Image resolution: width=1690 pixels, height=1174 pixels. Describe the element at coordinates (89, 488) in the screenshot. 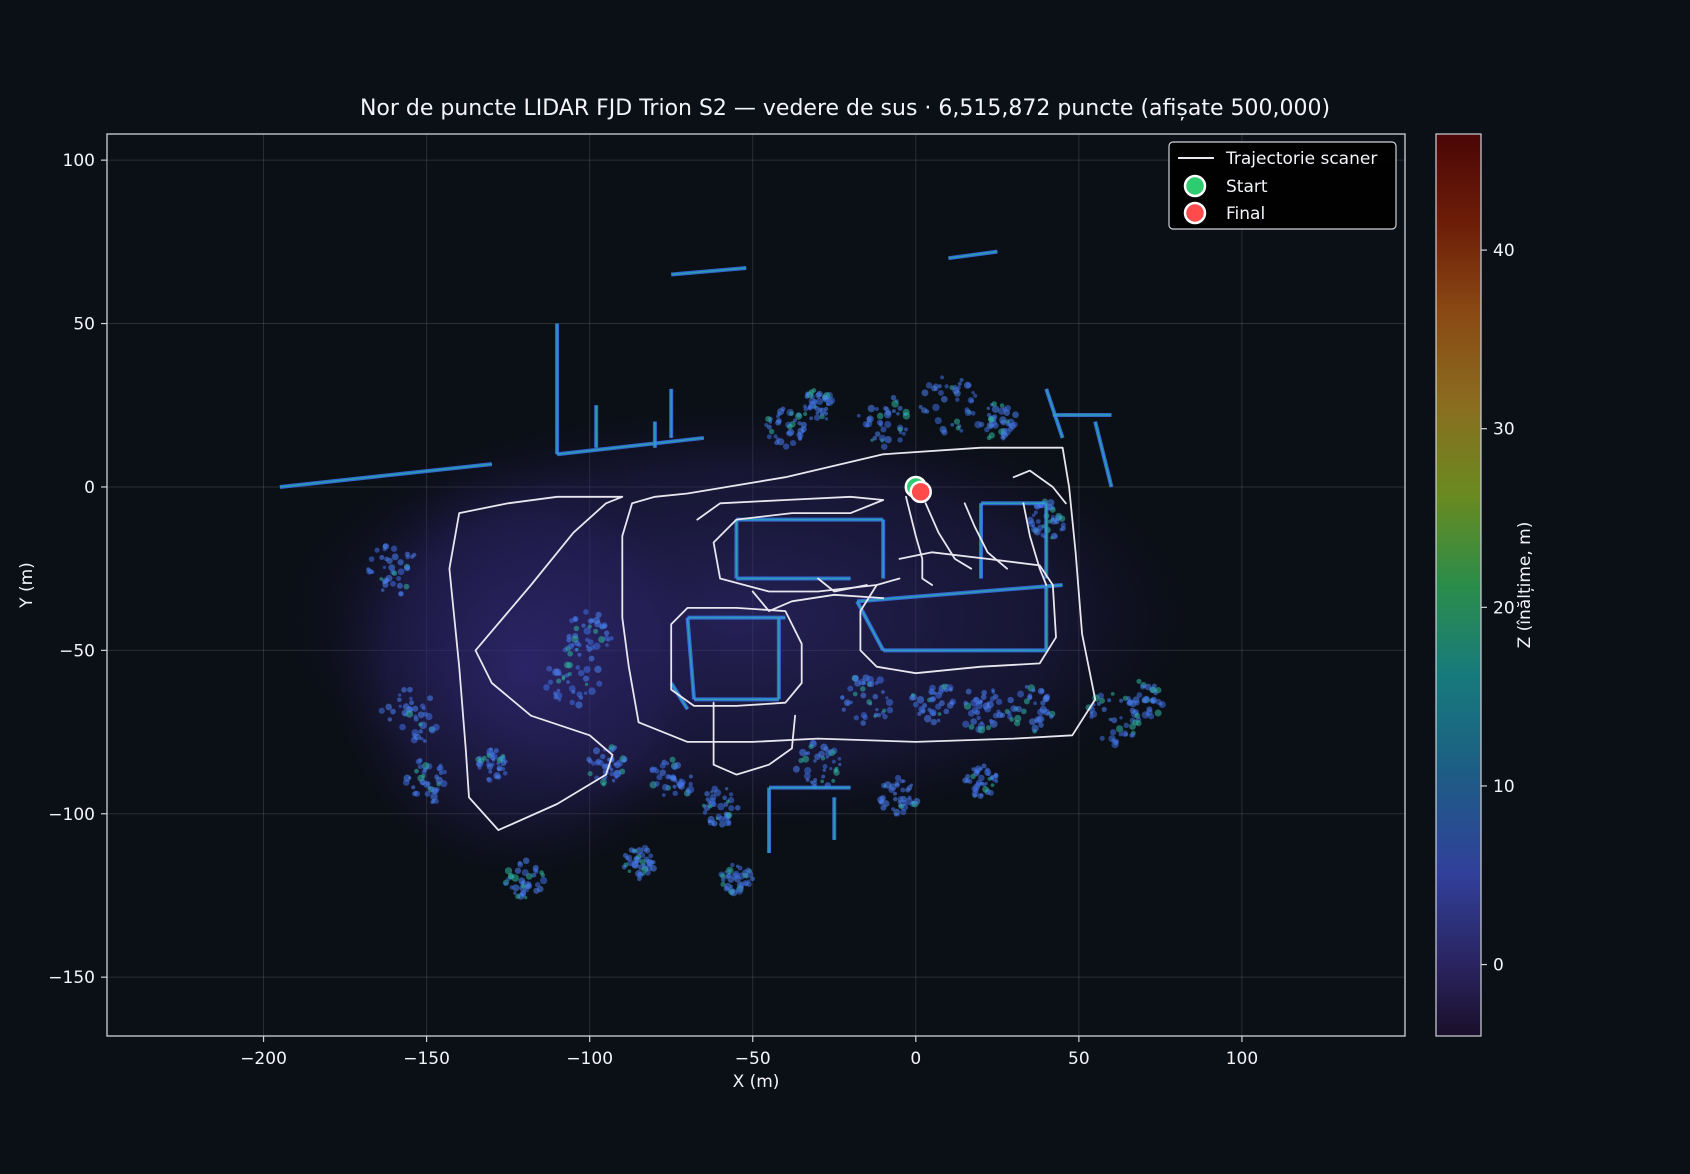

I see `y-tick-label: 0` at that location.